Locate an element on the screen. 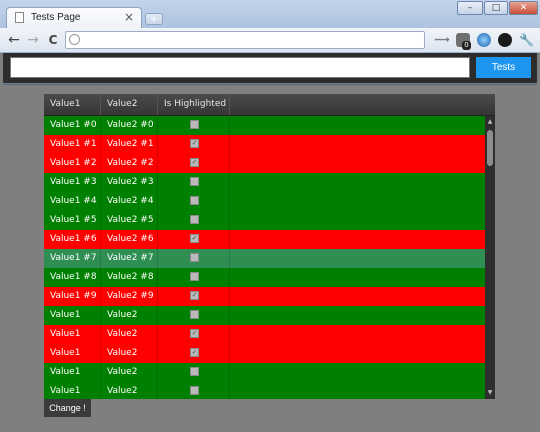 The width and height of the screenshot is (540, 432). table-row: Value1 #0 Value2 #0 is located at coordinates (264, 125).